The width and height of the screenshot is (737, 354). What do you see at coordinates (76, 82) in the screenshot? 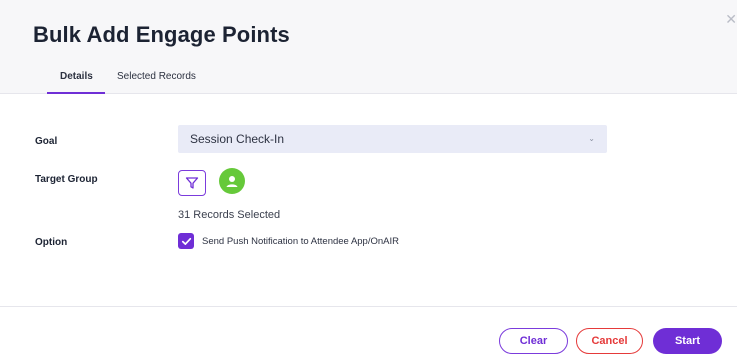
I see `tab-details: Details` at bounding box center [76, 82].